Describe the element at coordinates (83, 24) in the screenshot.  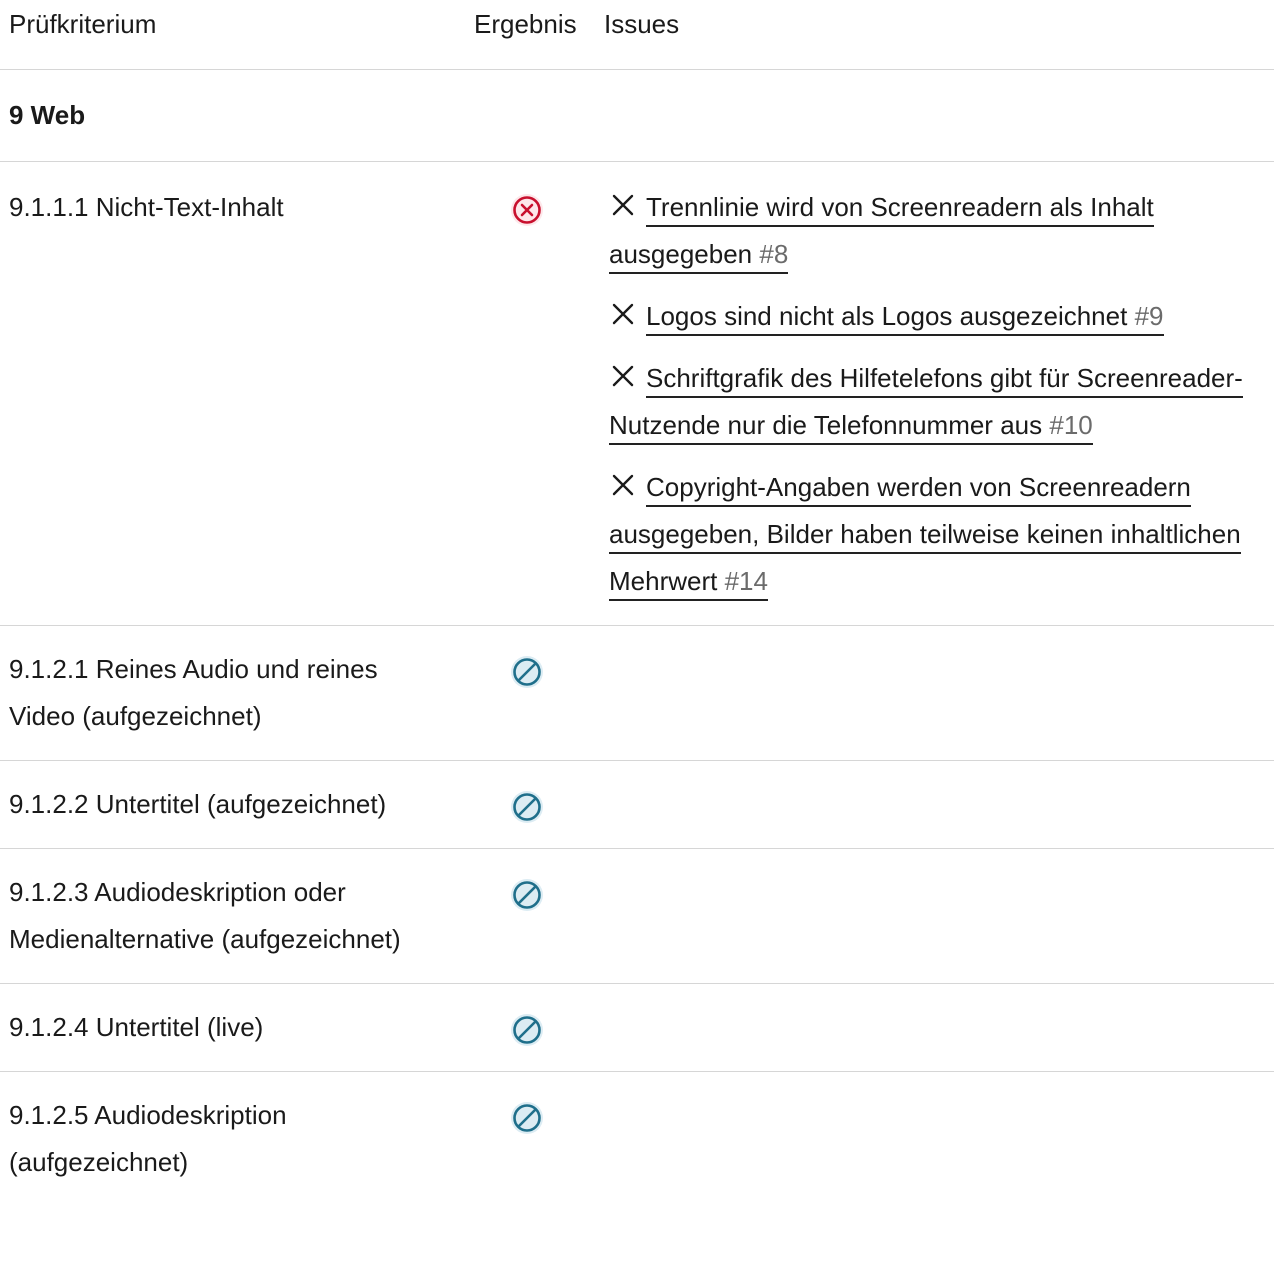
I see `column-header-criterion: Prüfkriterium` at that location.